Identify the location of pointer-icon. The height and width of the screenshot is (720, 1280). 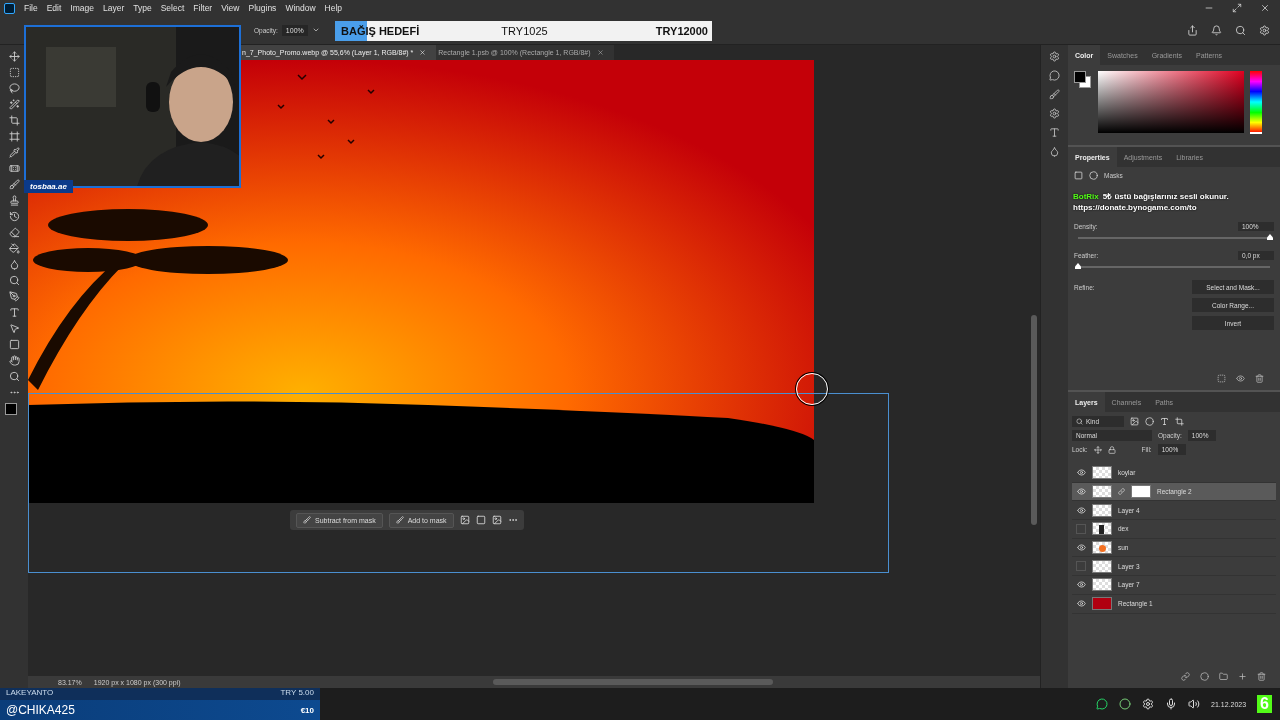
(14, 328).